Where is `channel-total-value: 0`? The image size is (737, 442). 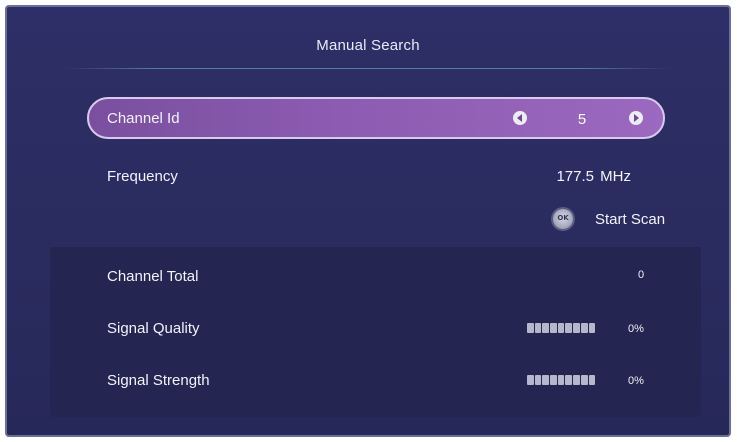
channel-total-value: 0 is located at coordinates (641, 275).